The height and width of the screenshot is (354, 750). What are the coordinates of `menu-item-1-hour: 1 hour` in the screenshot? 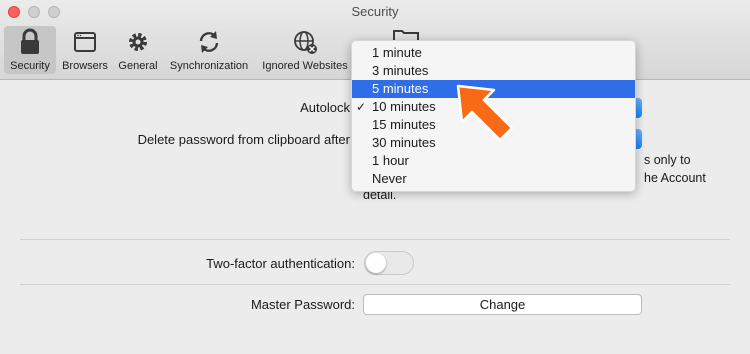 It's located at (493, 161).